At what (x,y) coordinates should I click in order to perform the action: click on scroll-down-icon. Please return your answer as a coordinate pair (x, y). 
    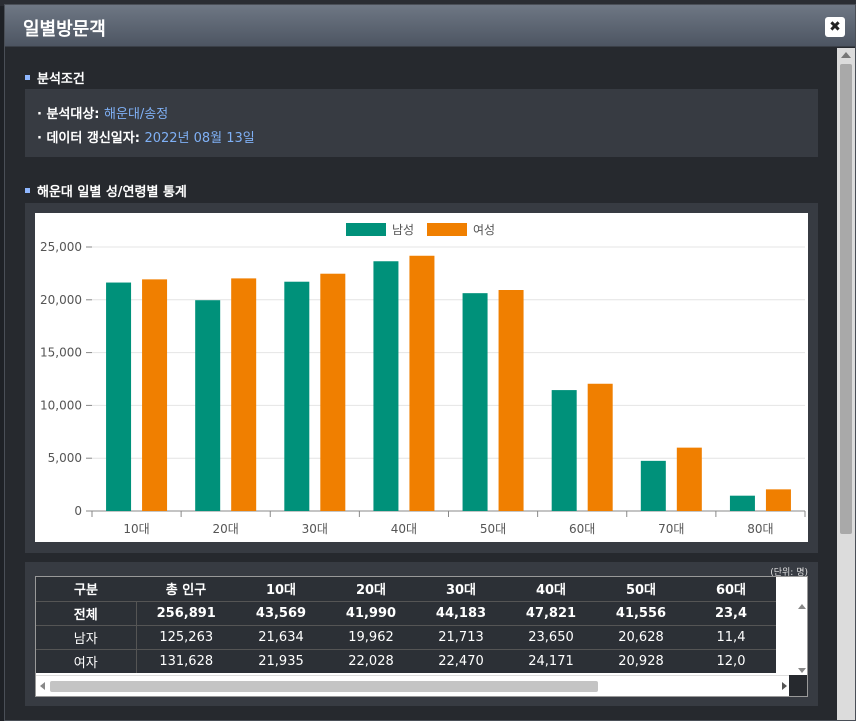
    Looking at the image, I should click on (802, 670).